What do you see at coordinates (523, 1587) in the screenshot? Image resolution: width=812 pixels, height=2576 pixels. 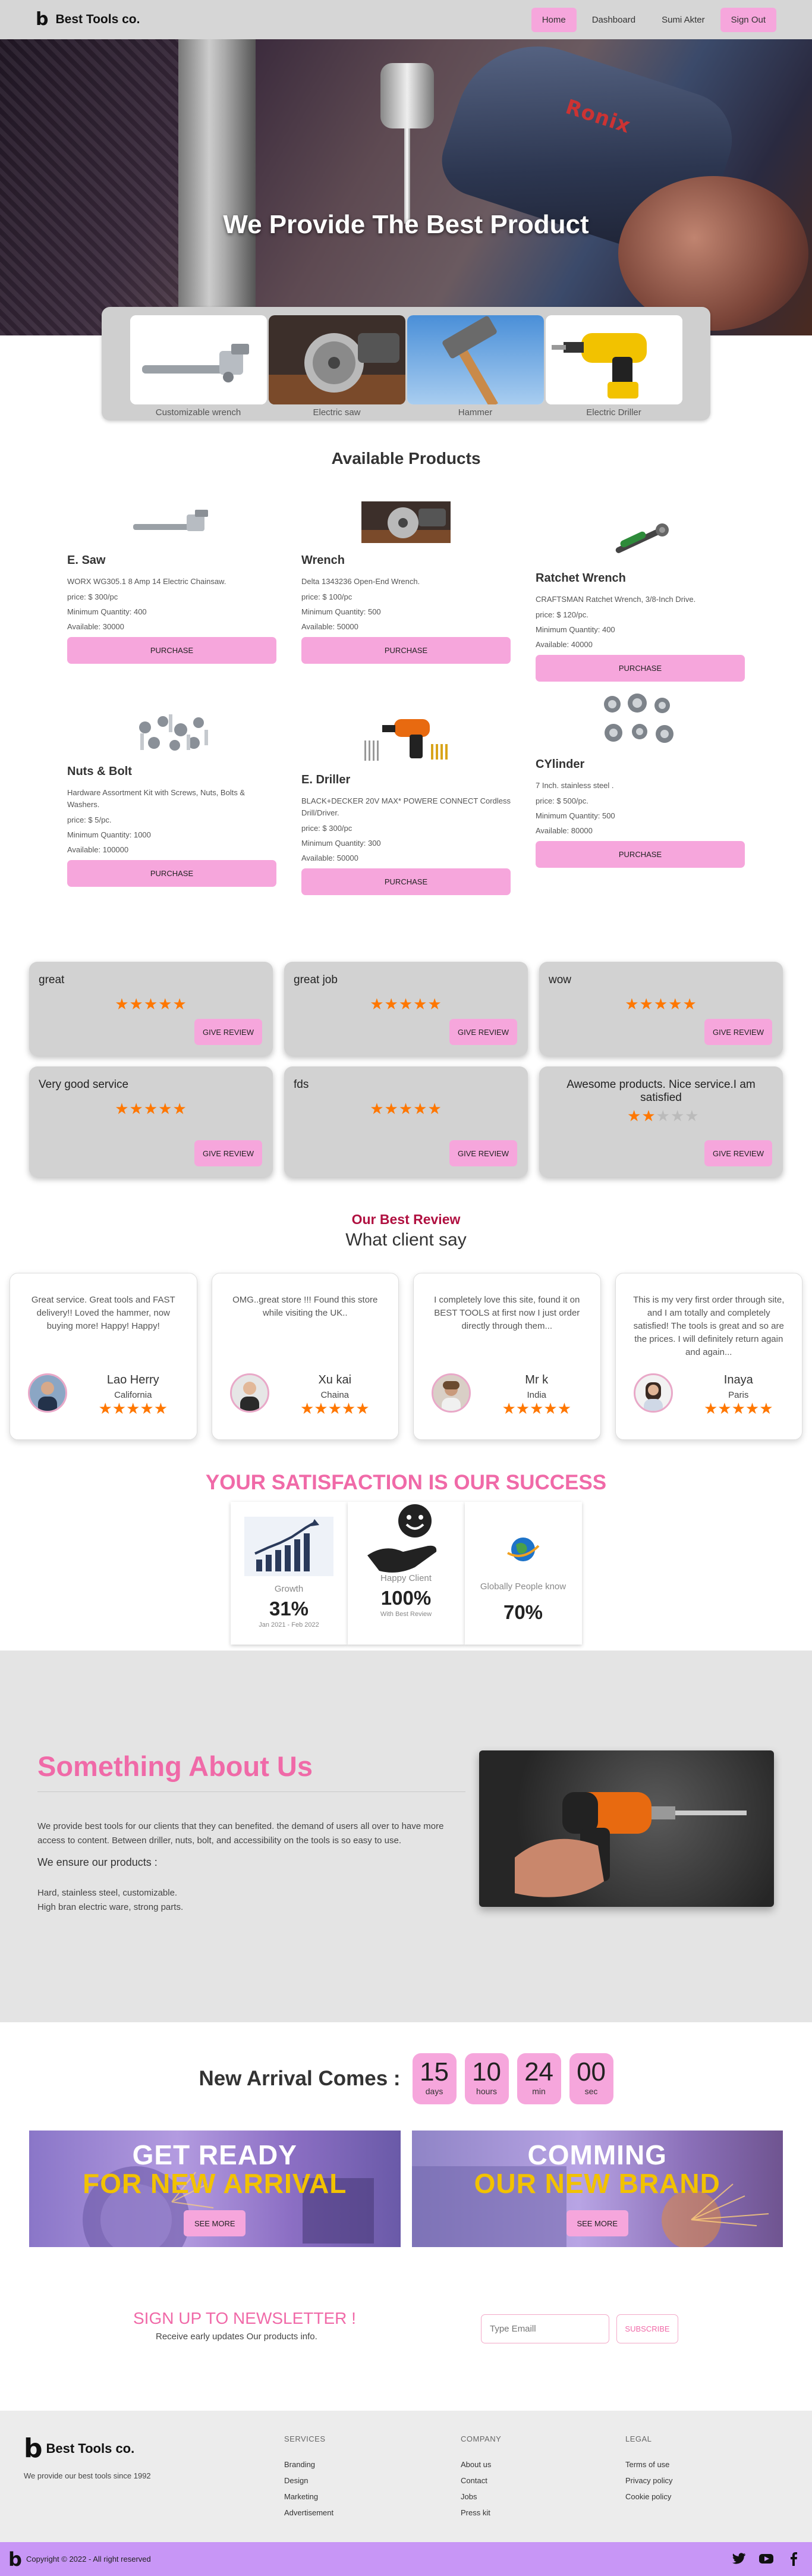 I see `stat-label: Globally People know` at bounding box center [523, 1587].